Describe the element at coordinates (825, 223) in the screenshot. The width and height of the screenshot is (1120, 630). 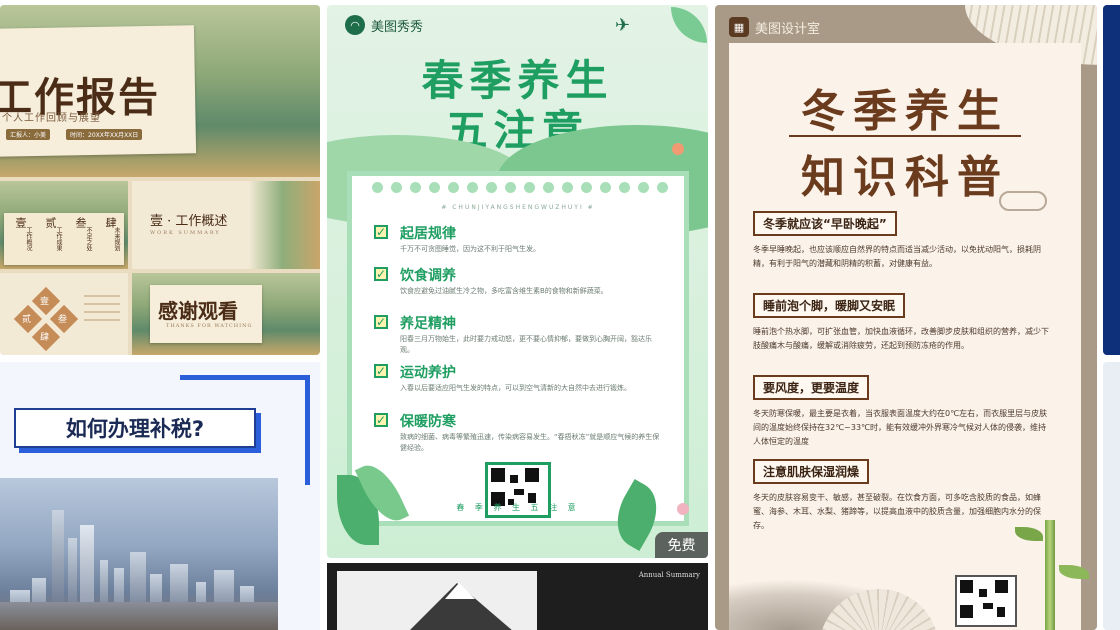
I see `winter-section-heading: 冬季就应该“早卧晚起”` at that location.